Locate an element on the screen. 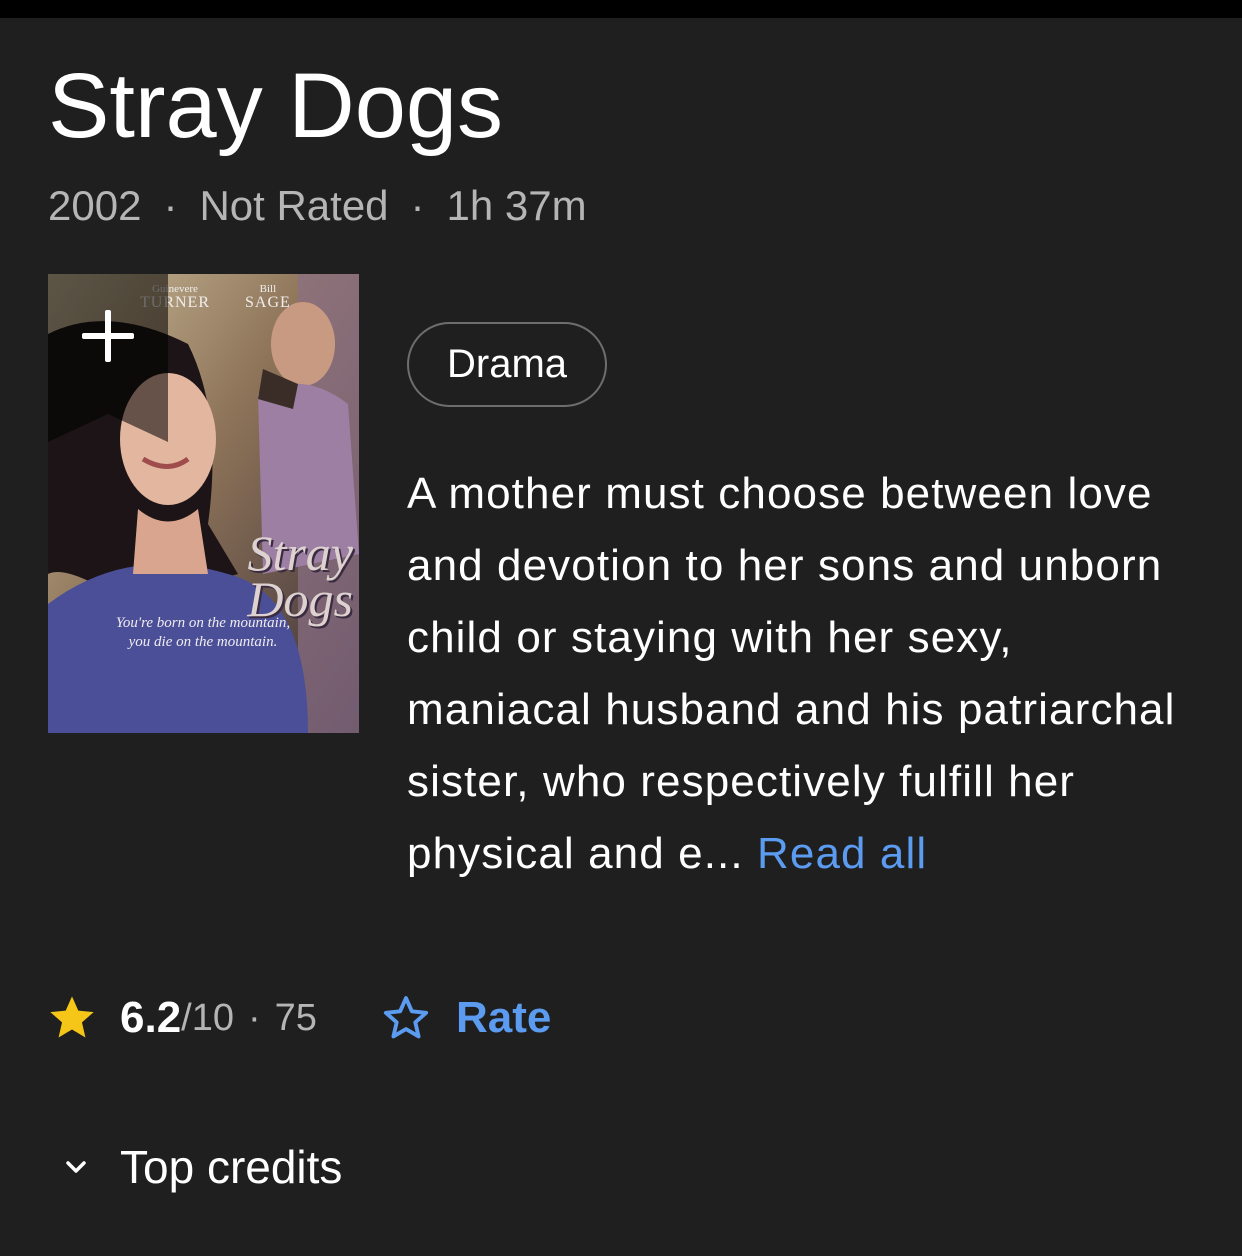  imdb-rating: 6.2/10 · 75 is located at coordinates (181, 1018).